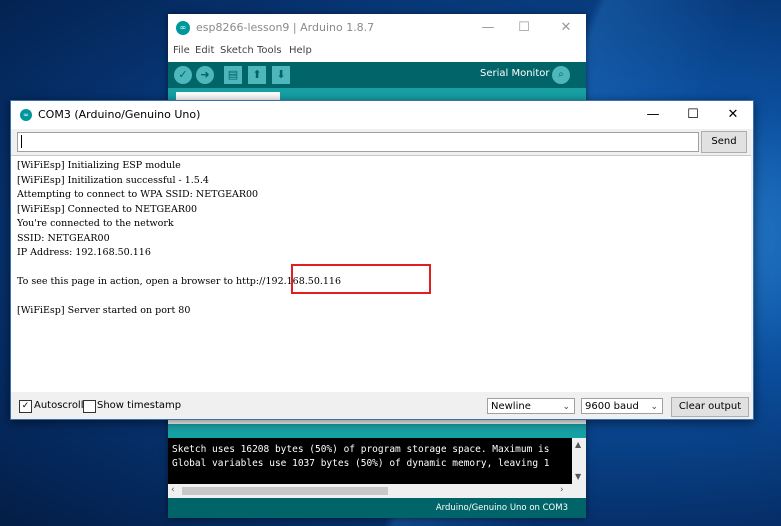  I want to click on open-icon: ⬆, so click(257, 75).